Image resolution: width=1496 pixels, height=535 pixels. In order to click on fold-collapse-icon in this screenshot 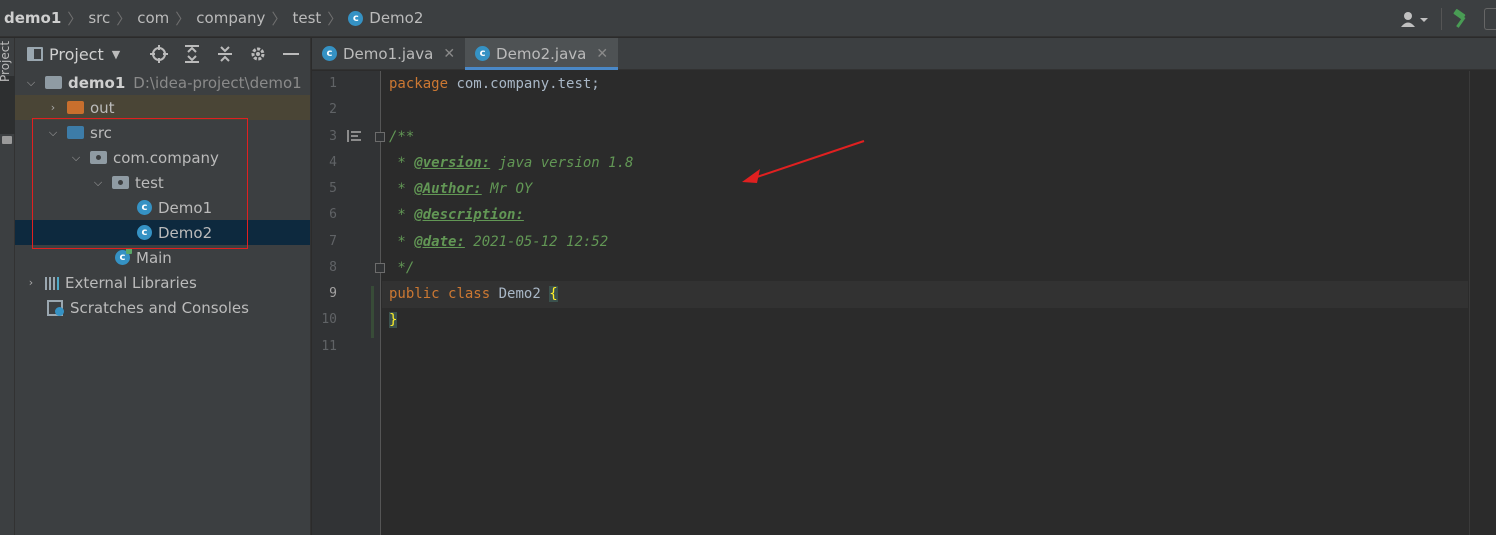, I will do `click(380, 137)`.